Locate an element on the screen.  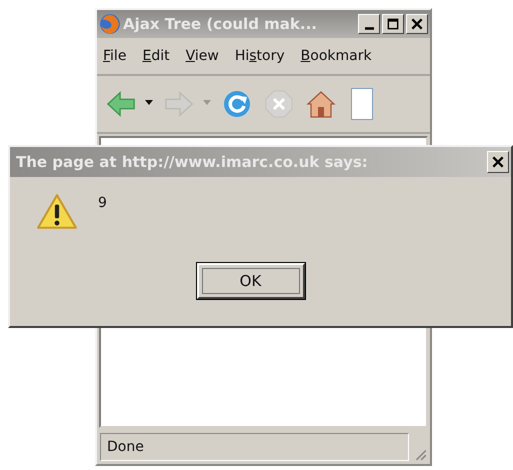
maximize-button is located at coordinates (393, 24).